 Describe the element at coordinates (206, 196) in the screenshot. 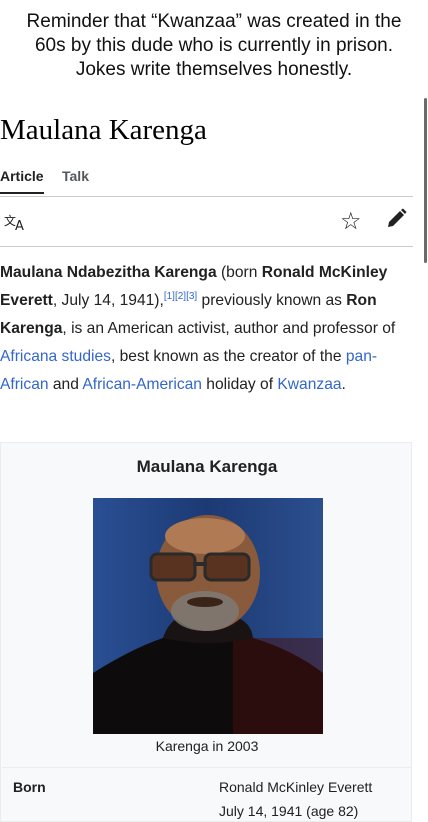

I see `tabs-divider` at that location.